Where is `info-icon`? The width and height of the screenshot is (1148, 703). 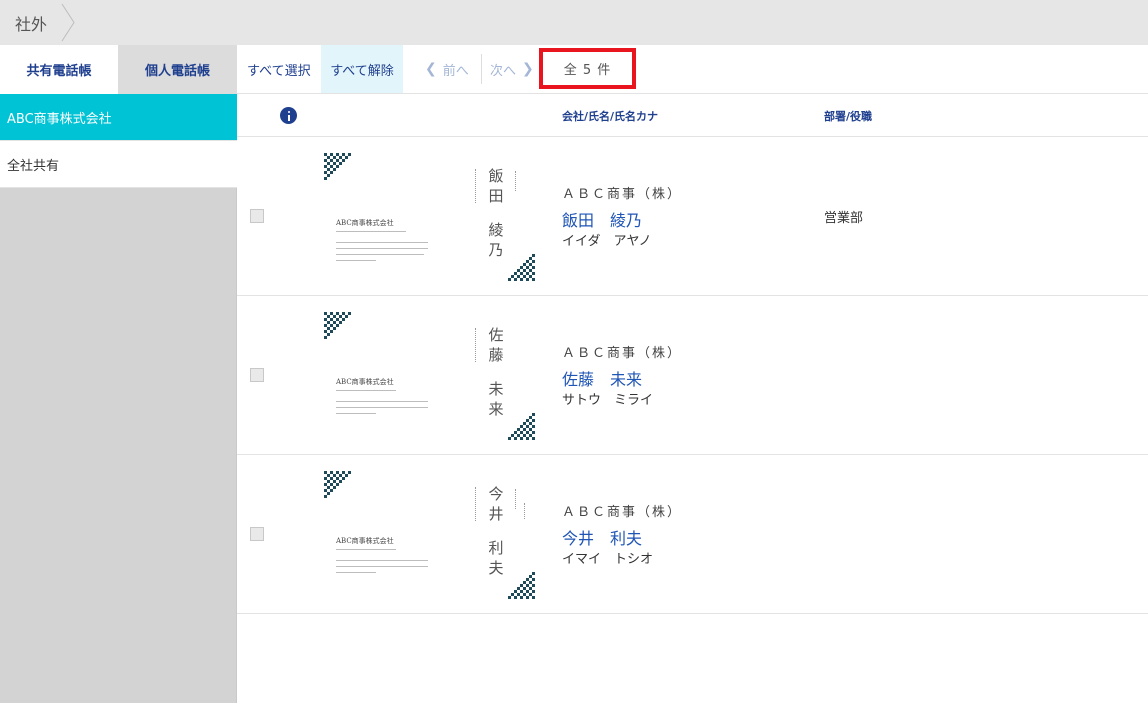
info-icon is located at coordinates (288, 115).